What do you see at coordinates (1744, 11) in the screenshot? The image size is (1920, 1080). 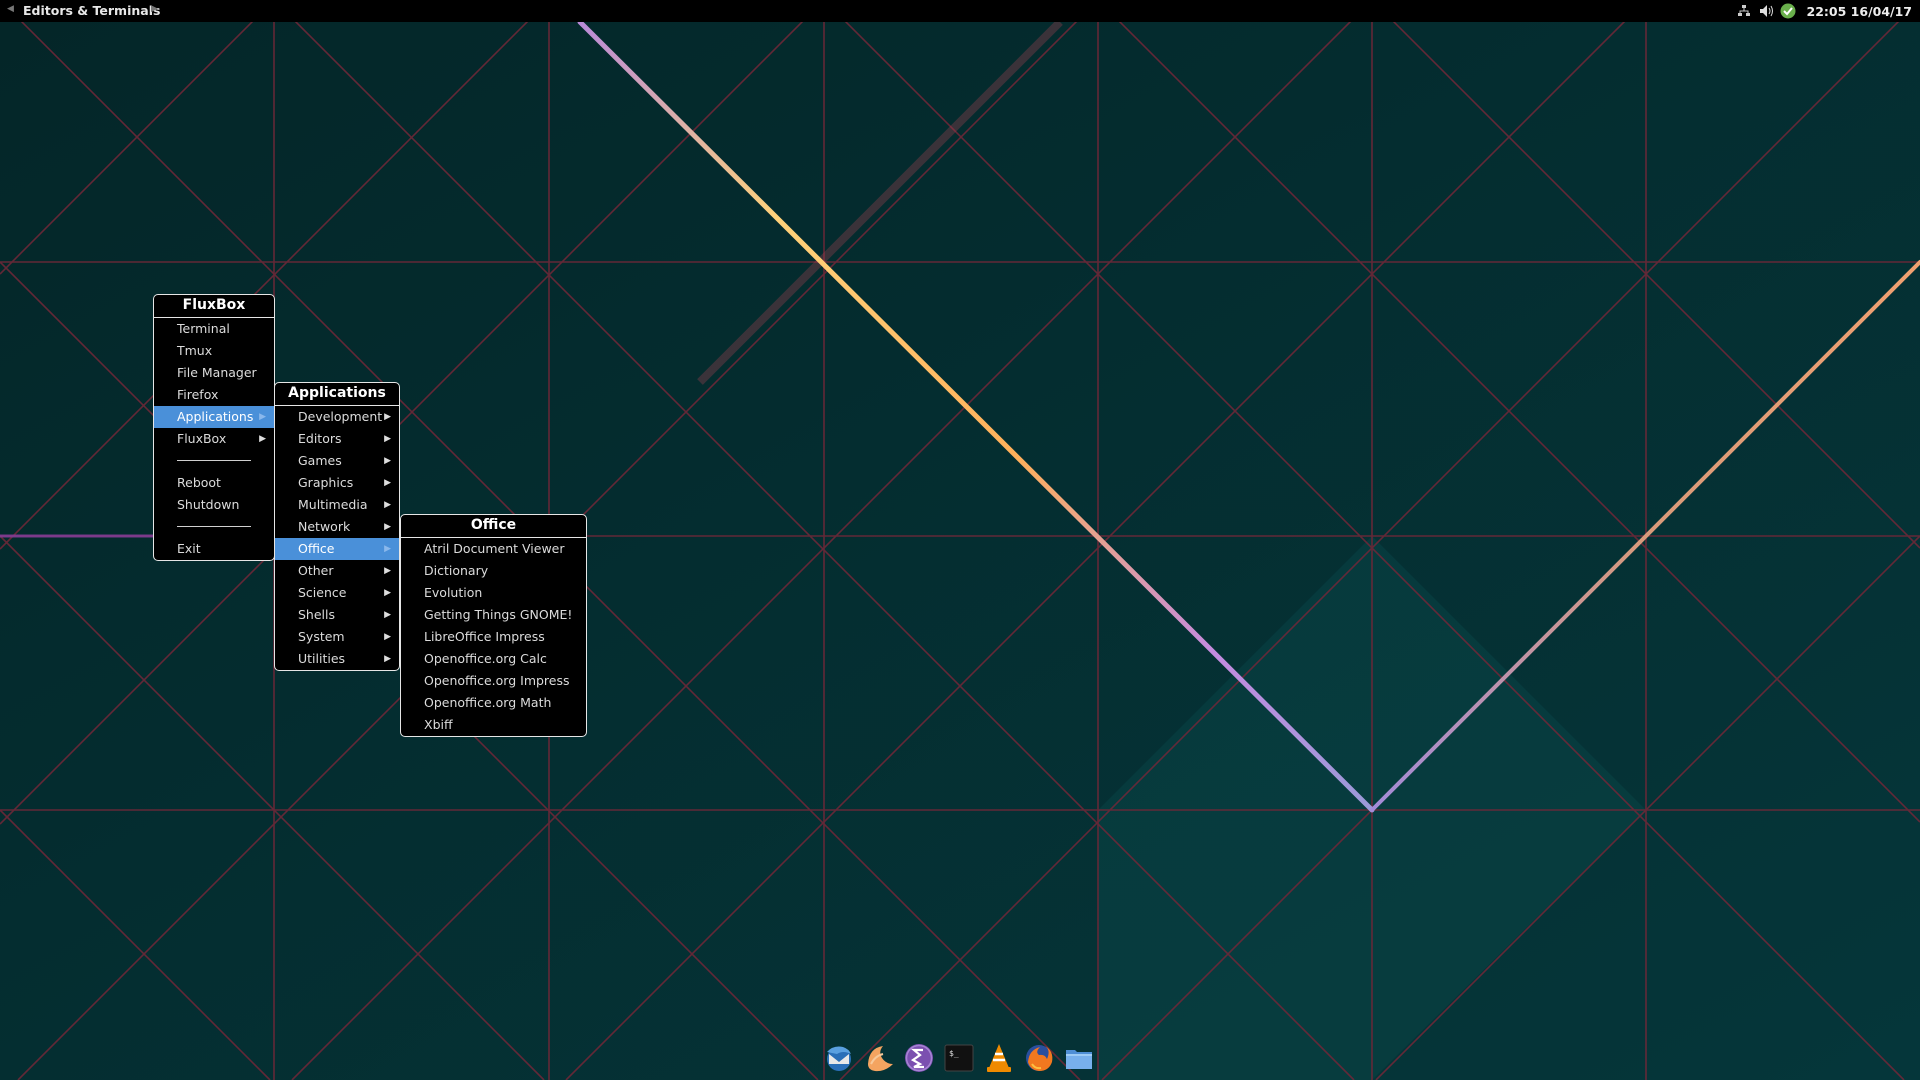 I see `network-icon` at bounding box center [1744, 11].